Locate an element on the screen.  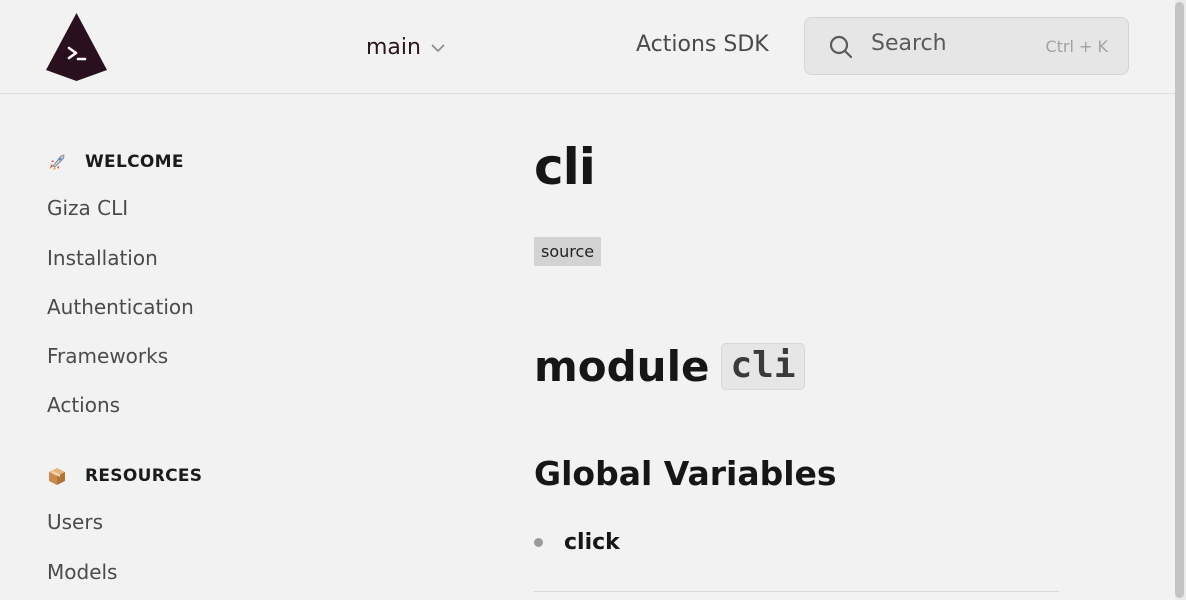
rocket-icon is located at coordinates (57, 162).